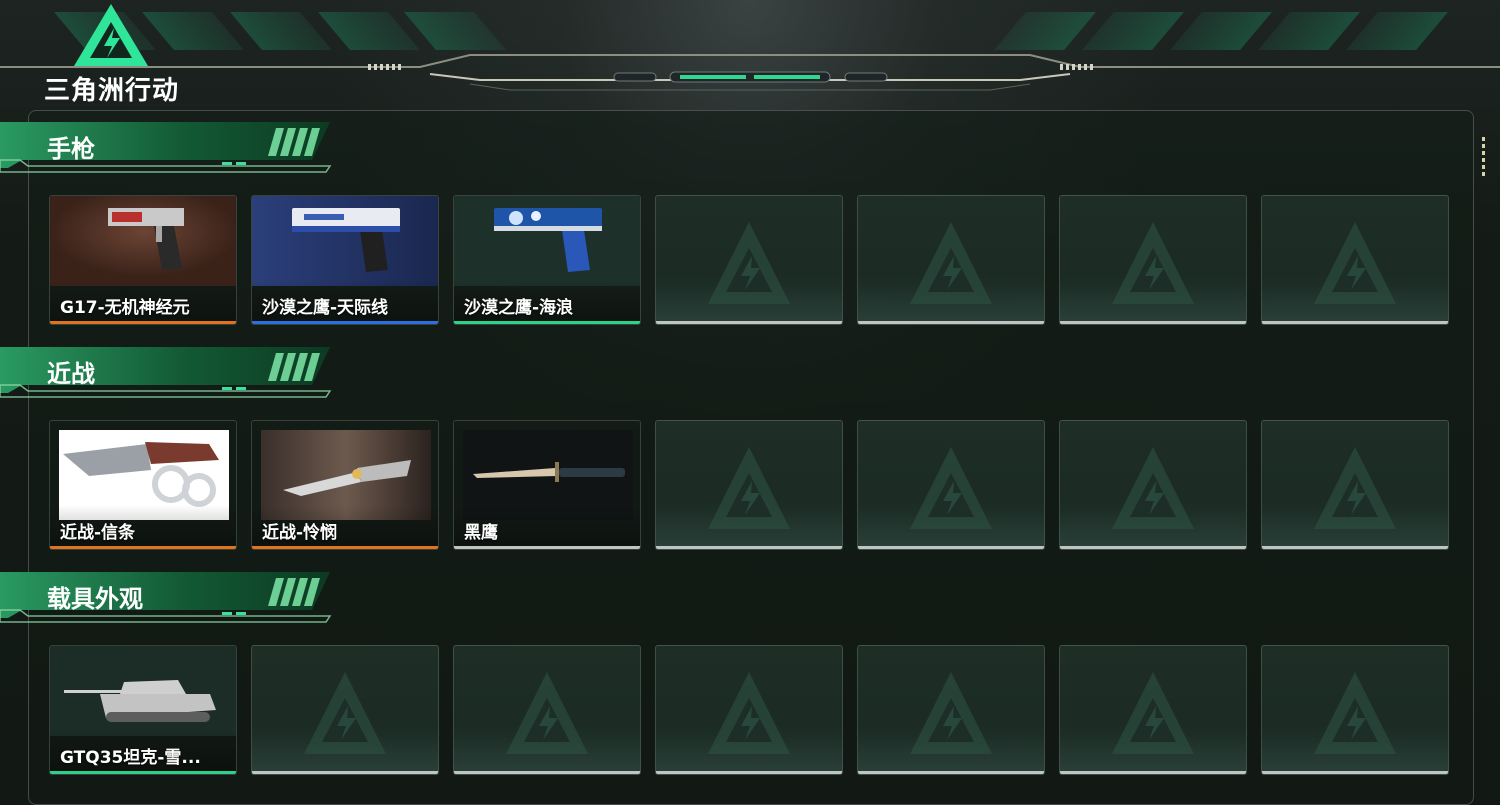 The width and height of the screenshot is (1500, 805). Describe the element at coordinates (71, 374) in the screenshot. I see `section-title: 近战` at that location.